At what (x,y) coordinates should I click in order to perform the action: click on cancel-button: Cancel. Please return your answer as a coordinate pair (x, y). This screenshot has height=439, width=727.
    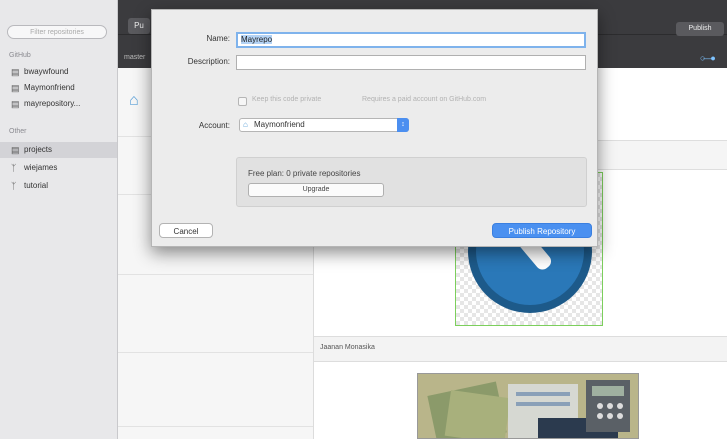
    Looking at the image, I should click on (186, 230).